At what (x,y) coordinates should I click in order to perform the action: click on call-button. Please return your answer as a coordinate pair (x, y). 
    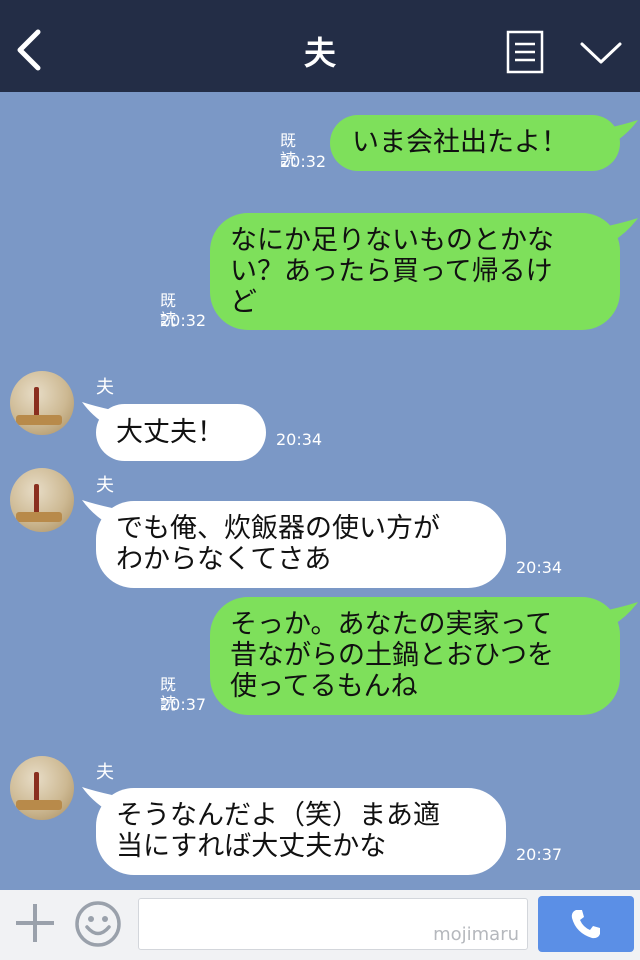
    Looking at the image, I should click on (586, 924).